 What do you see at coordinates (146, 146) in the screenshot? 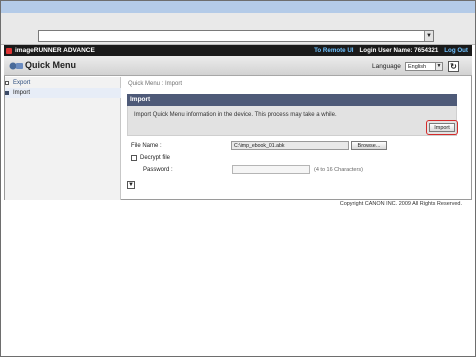
I see `file-name-label: File Name :` at bounding box center [146, 146].